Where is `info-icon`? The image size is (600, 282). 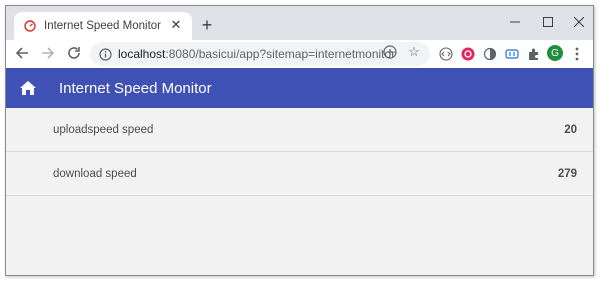 info-icon is located at coordinates (105, 54).